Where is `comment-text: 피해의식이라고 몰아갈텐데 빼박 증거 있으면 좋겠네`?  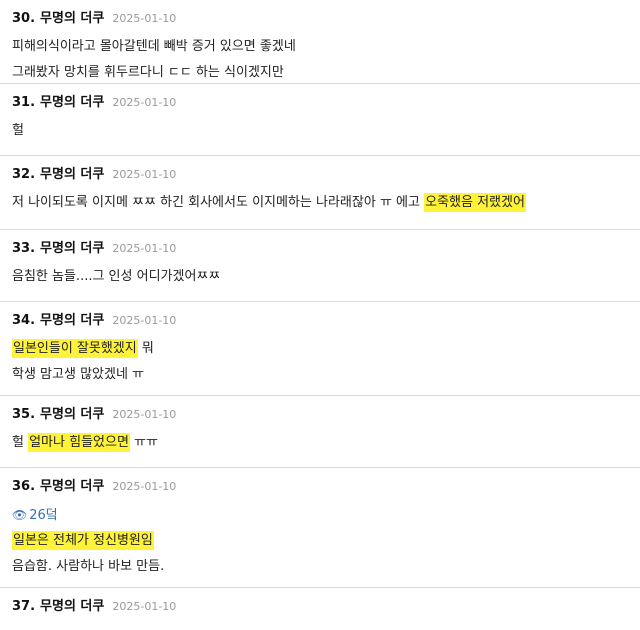 comment-text: 피해의식이라고 몰아갈텐데 빼박 증거 있으면 좋겠네 is located at coordinates (154, 46).